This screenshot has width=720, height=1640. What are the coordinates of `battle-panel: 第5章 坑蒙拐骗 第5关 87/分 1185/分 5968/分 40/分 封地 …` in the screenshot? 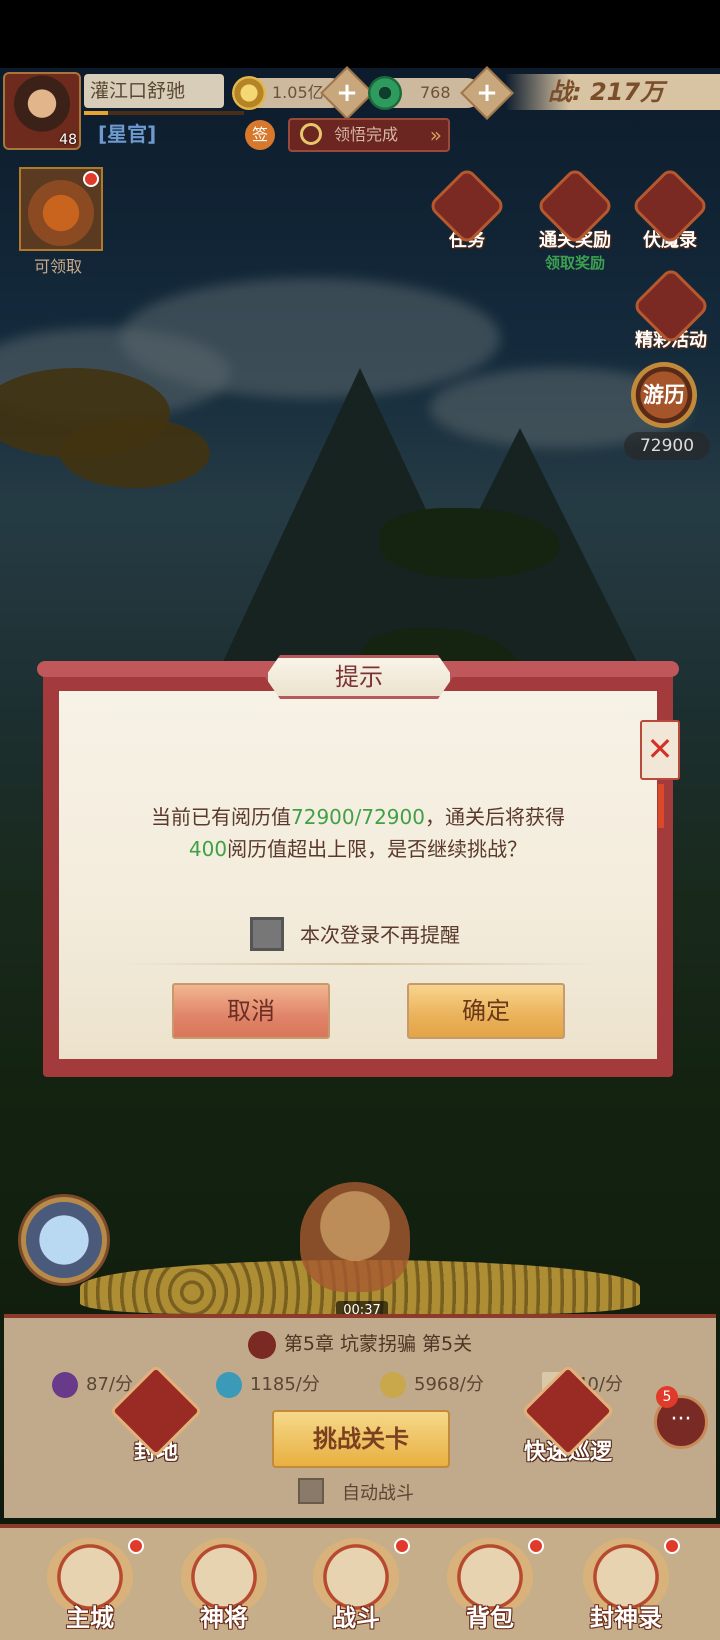 It's located at (360, 1416).